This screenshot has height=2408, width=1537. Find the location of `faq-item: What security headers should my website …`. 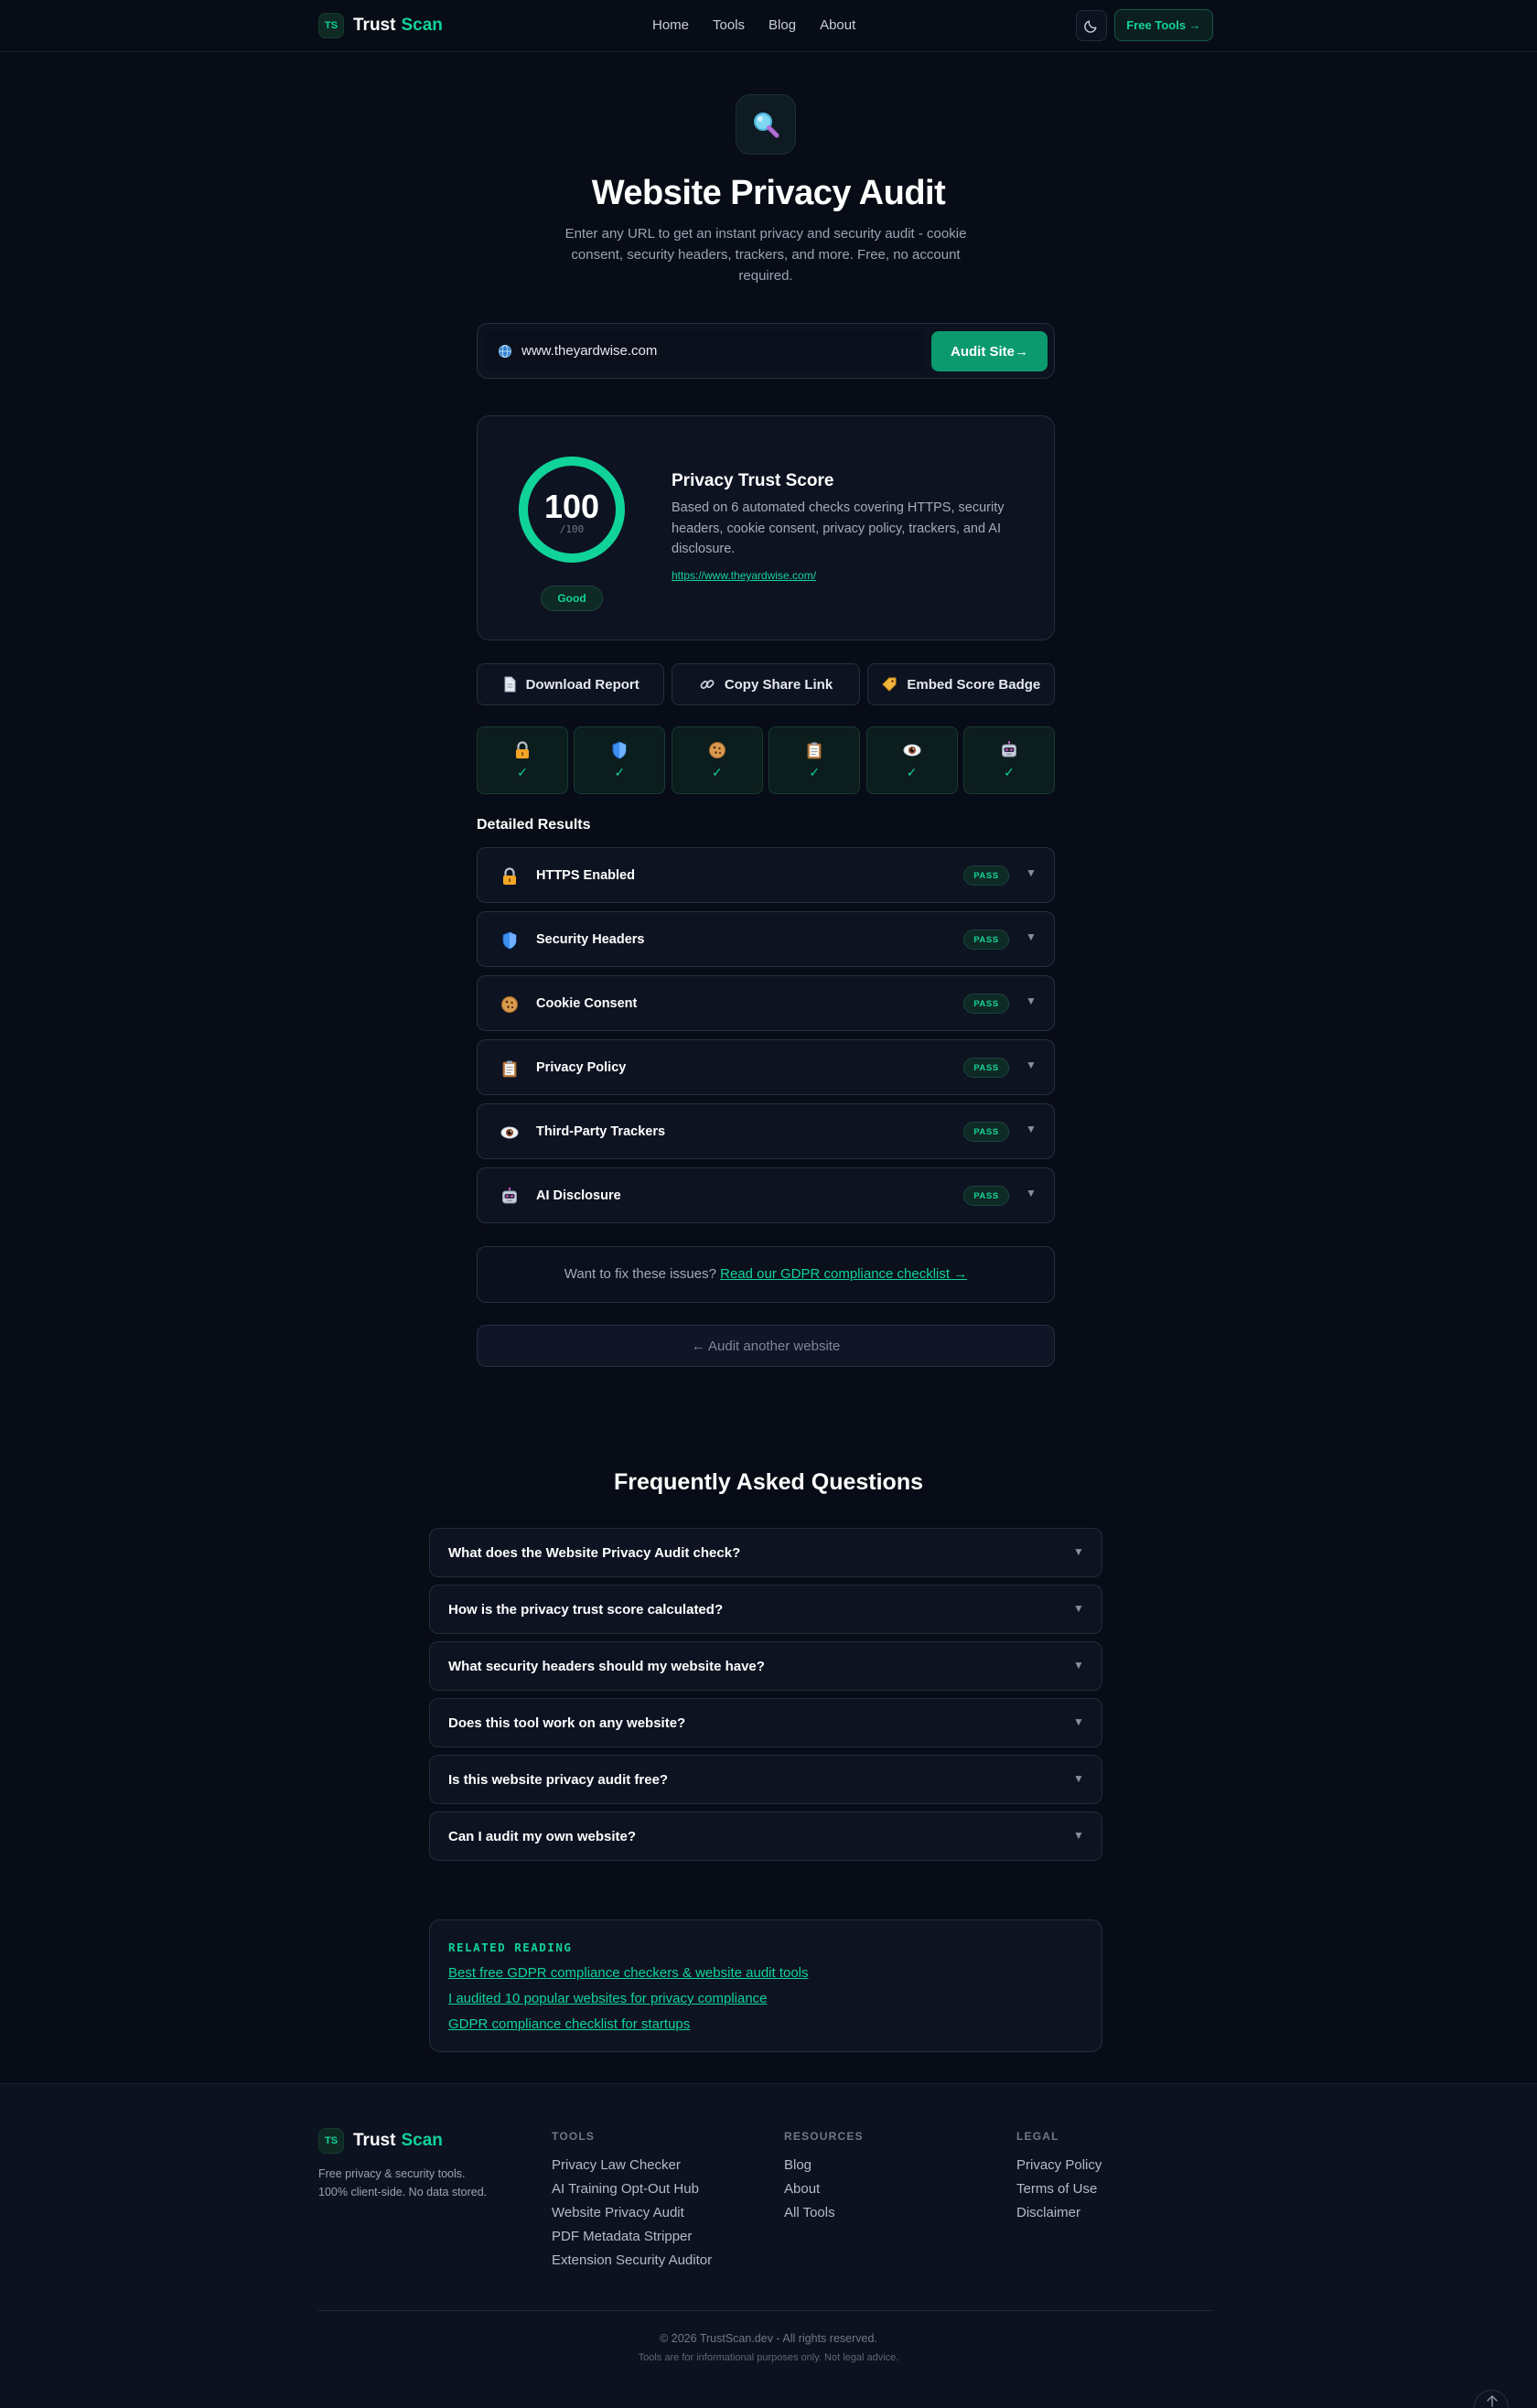

faq-item: What security headers should my website … is located at coordinates (765, 1666).